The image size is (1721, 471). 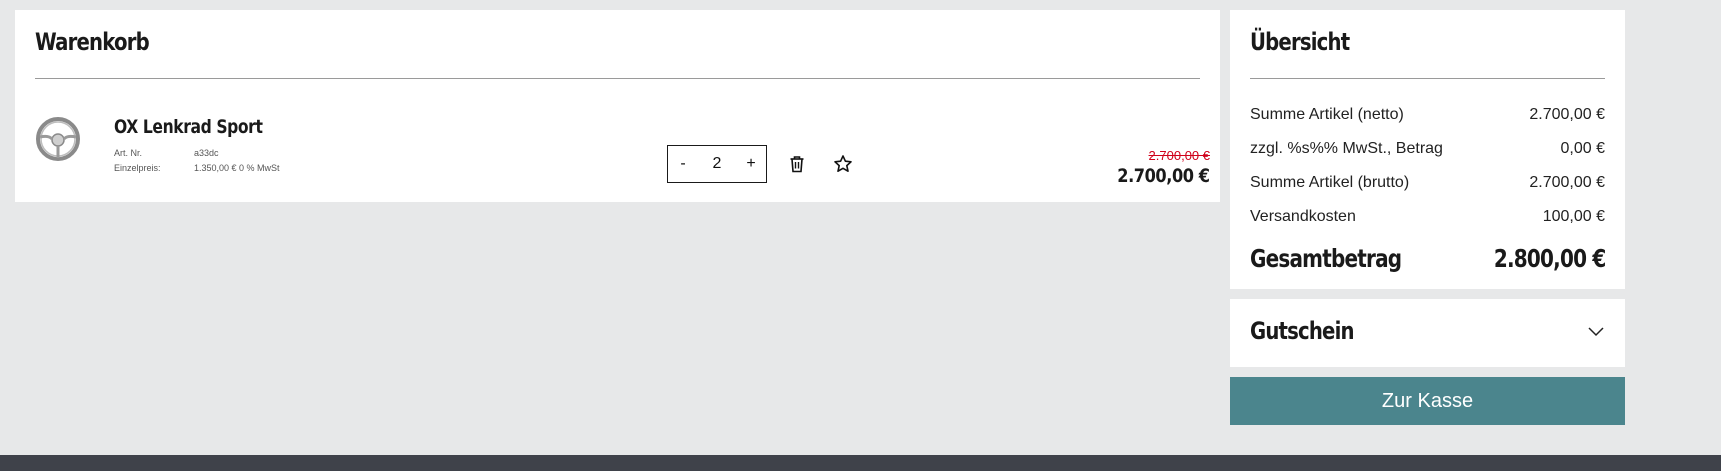 What do you see at coordinates (683, 164) in the screenshot?
I see `quantity-decrease-button: -` at bounding box center [683, 164].